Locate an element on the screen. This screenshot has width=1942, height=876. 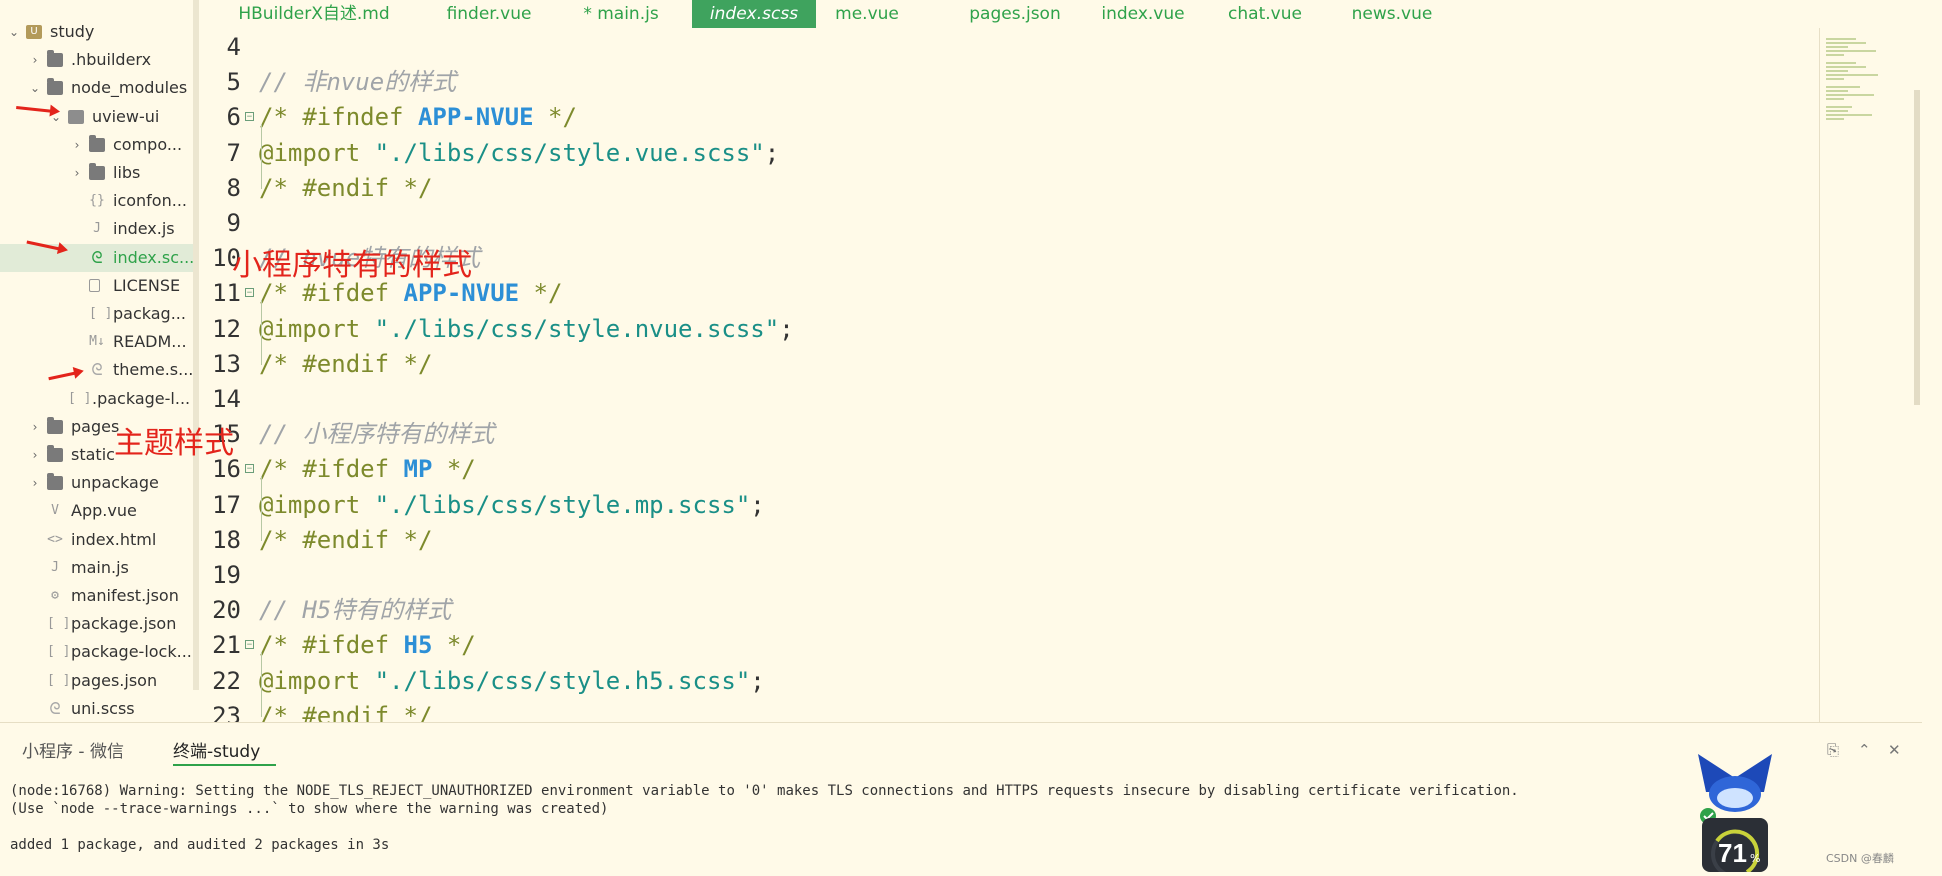
token-pre: /* #endif */ is located at coordinates (346, 363).